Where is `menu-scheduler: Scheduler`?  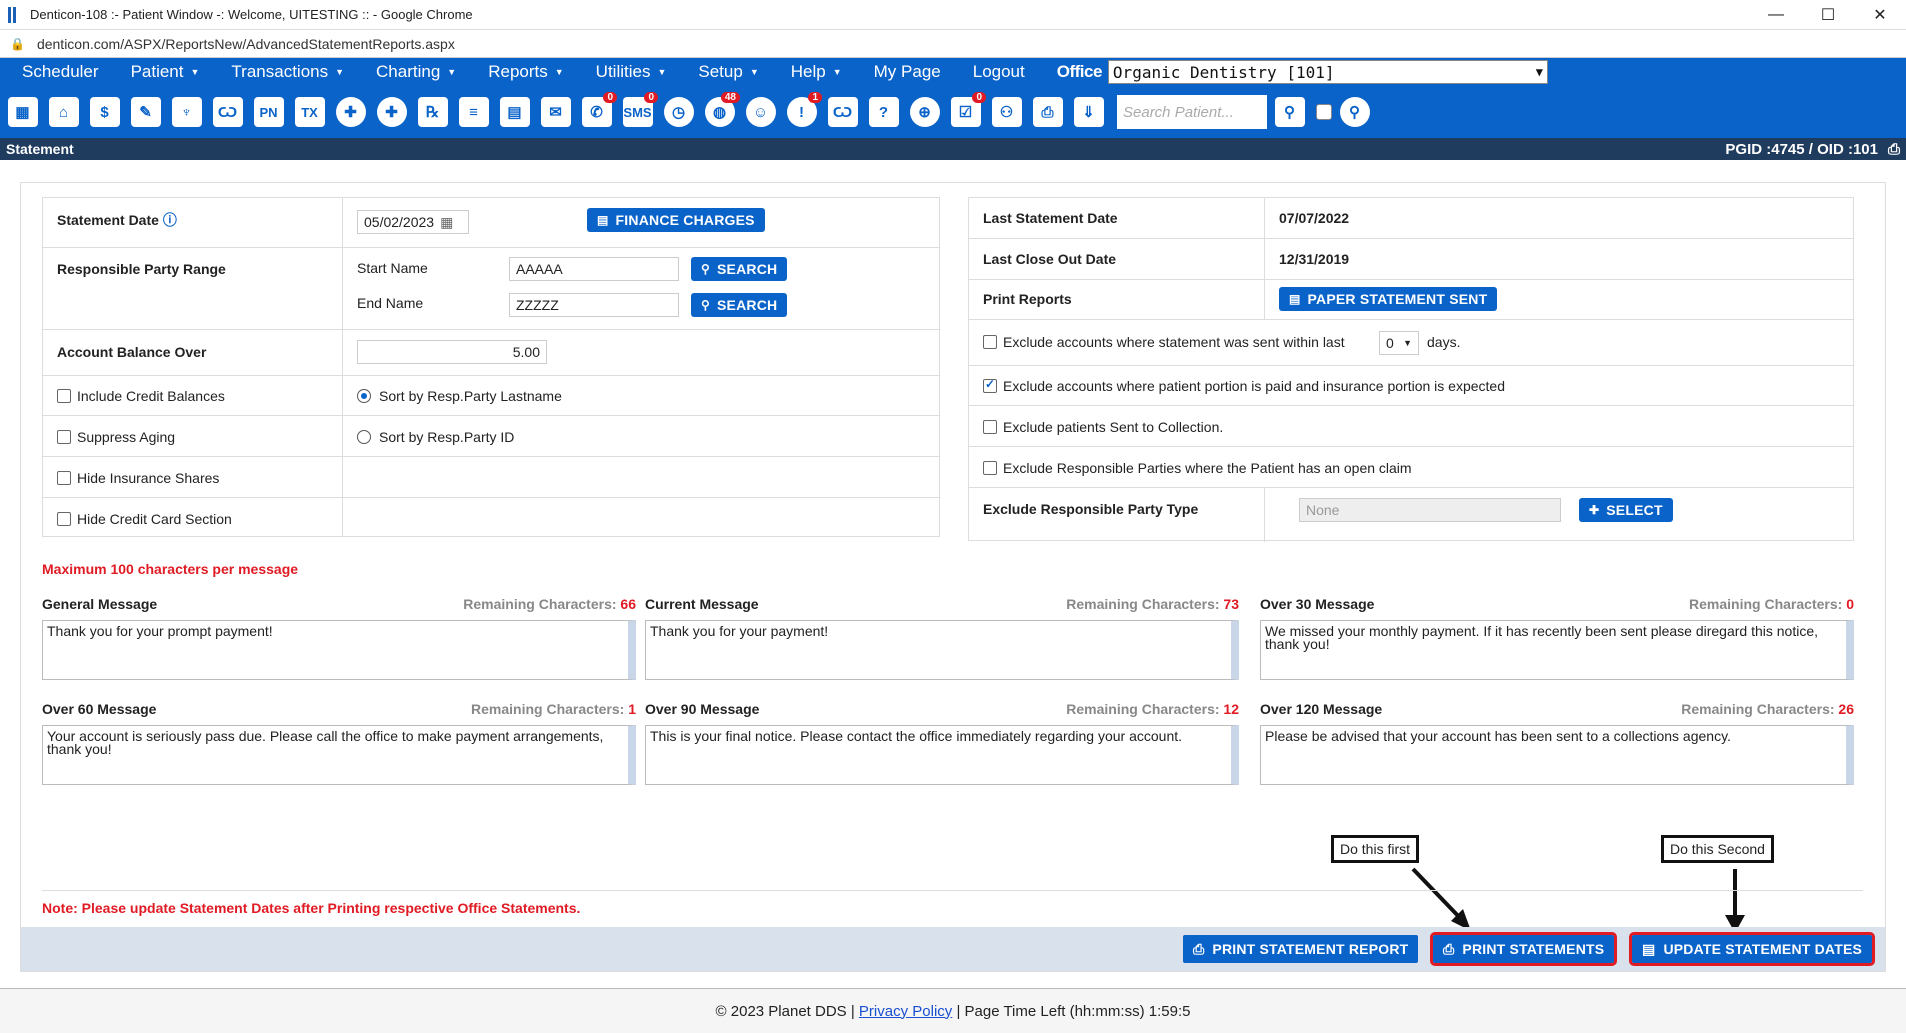 menu-scheduler: Scheduler is located at coordinates (60, 72).